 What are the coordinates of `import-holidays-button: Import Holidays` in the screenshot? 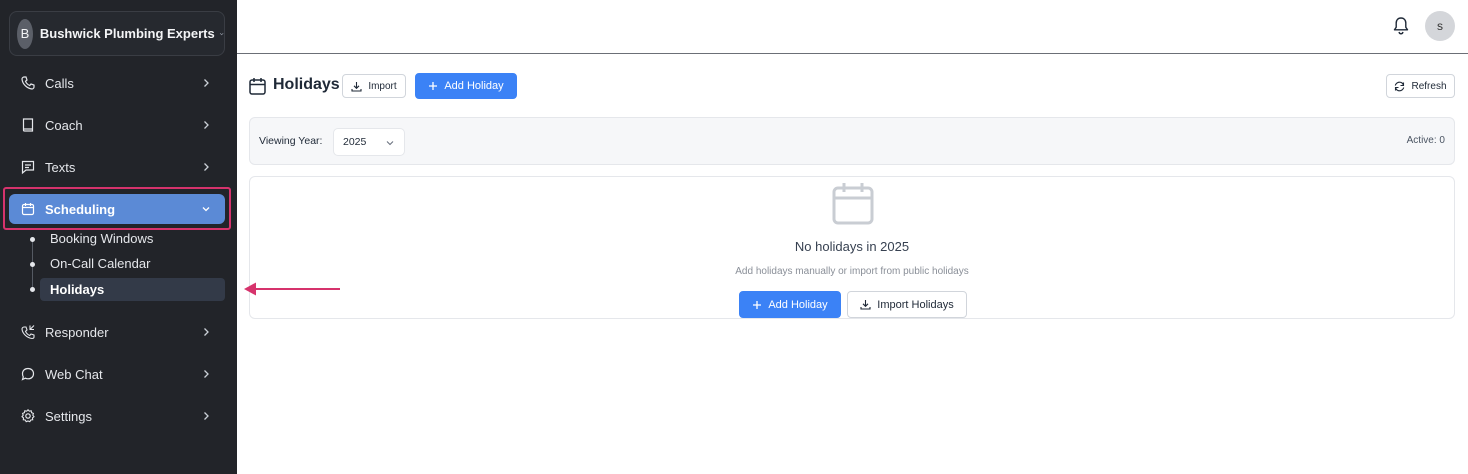 It's located at (907, 304).